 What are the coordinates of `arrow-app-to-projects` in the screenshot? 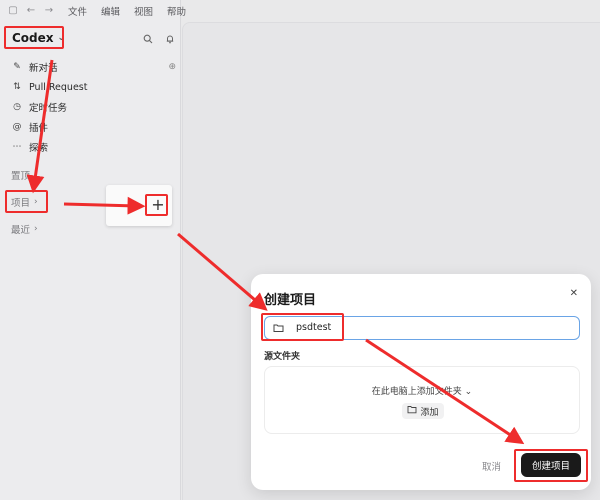 It's located at (40, 126).